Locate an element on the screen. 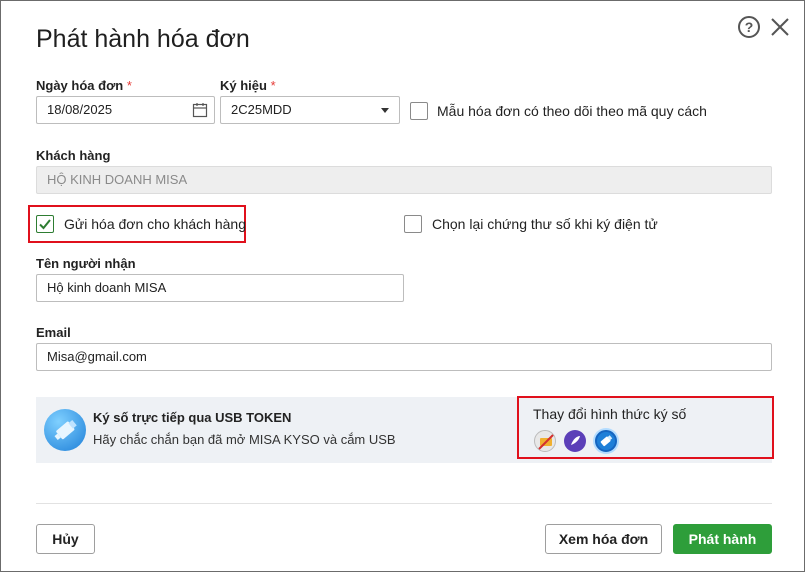 Image resolution: width=805 pixels, height=572 pixels. customer-field: HỘ KINH DOANH MISA is located at coordinates (404, 180).